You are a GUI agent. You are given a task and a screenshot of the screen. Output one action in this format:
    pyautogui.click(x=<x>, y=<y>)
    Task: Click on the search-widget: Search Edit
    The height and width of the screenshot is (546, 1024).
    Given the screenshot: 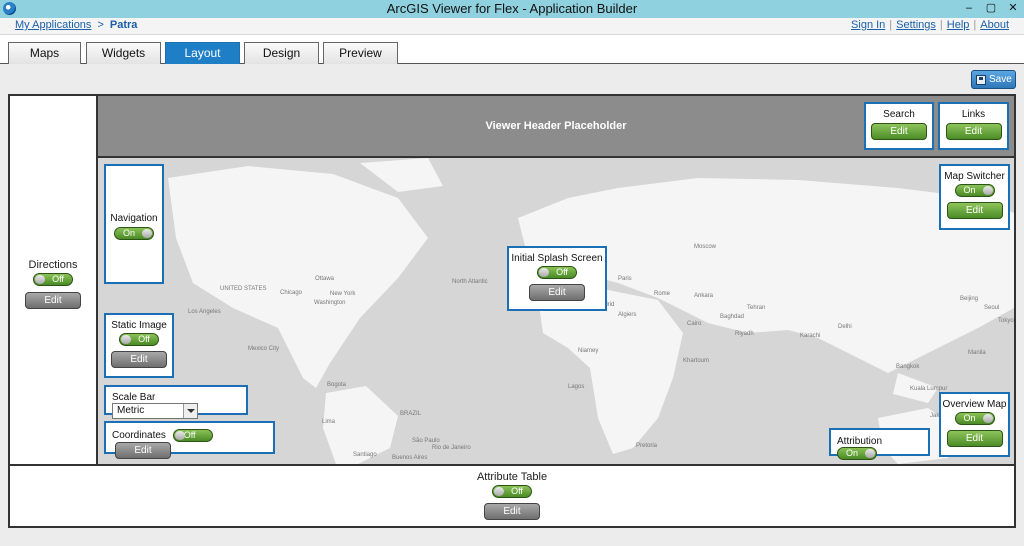 What is the action you would take?
    pyautogui.click(x=899, y=126)
    